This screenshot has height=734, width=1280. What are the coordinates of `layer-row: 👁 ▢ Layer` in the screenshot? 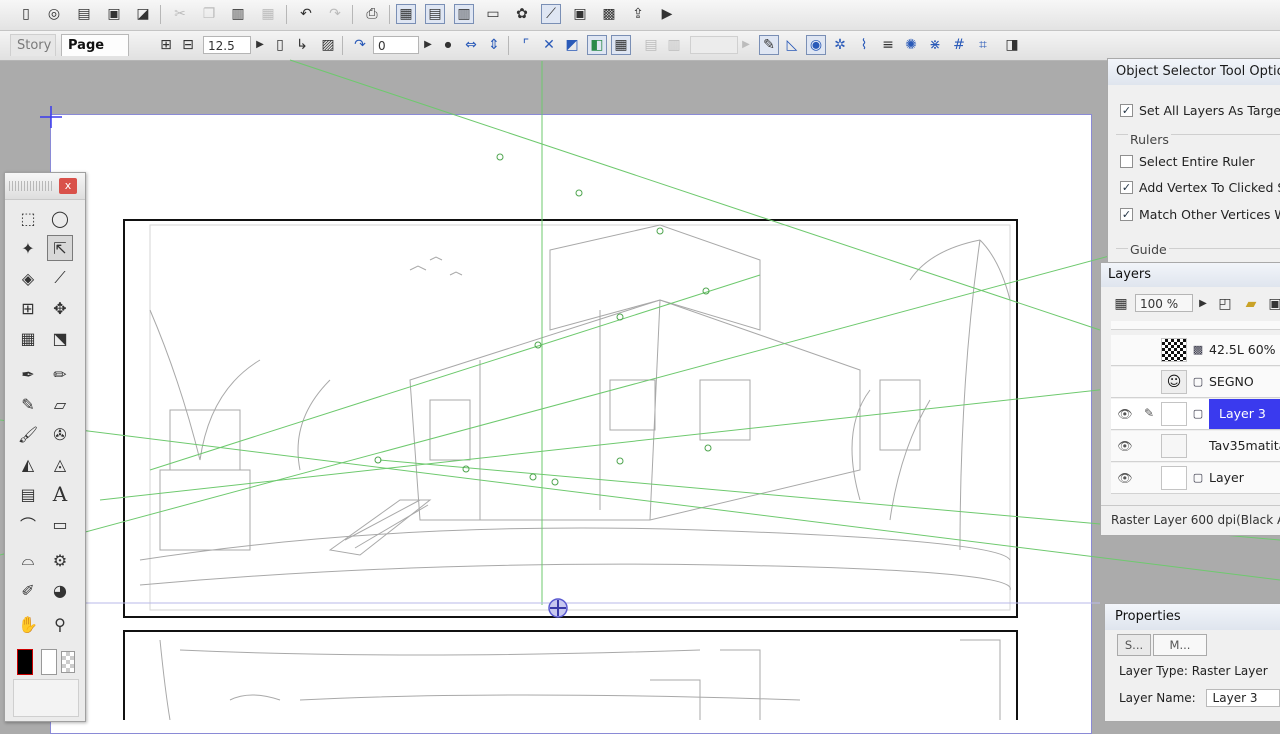 It's located at (1195, 478).